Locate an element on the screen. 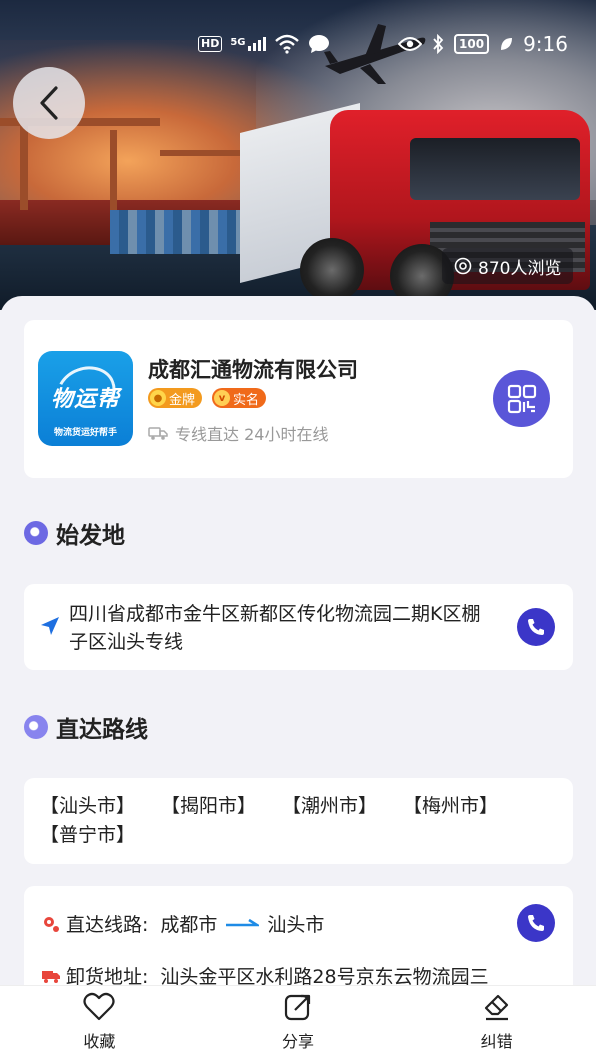 The width and height of the screenshot is (596, 1062). origin-card: 四川省成都市金牛区新都区传化物流园二期K区棚子区汕头专线 is located at coordinates (298, 627).